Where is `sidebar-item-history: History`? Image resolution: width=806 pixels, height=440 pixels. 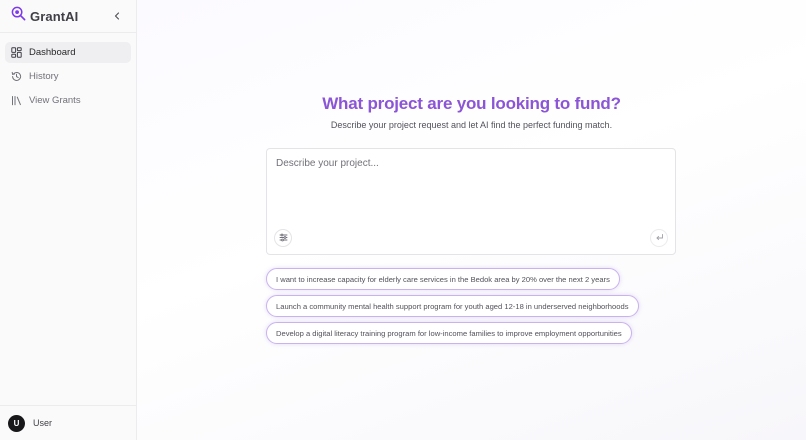
sidebar-item-history: History is located at coordinates (68, 76).